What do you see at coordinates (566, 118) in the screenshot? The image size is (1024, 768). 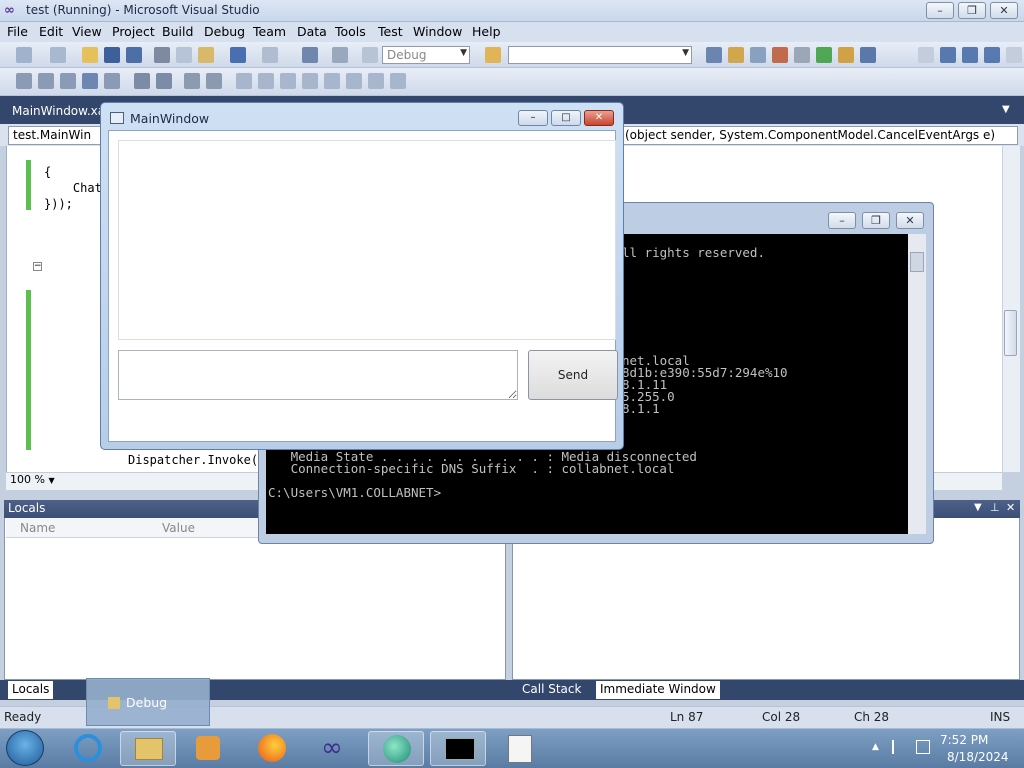 I see `mainwindow-maximize-button: □` at bounding box center [566, 118].